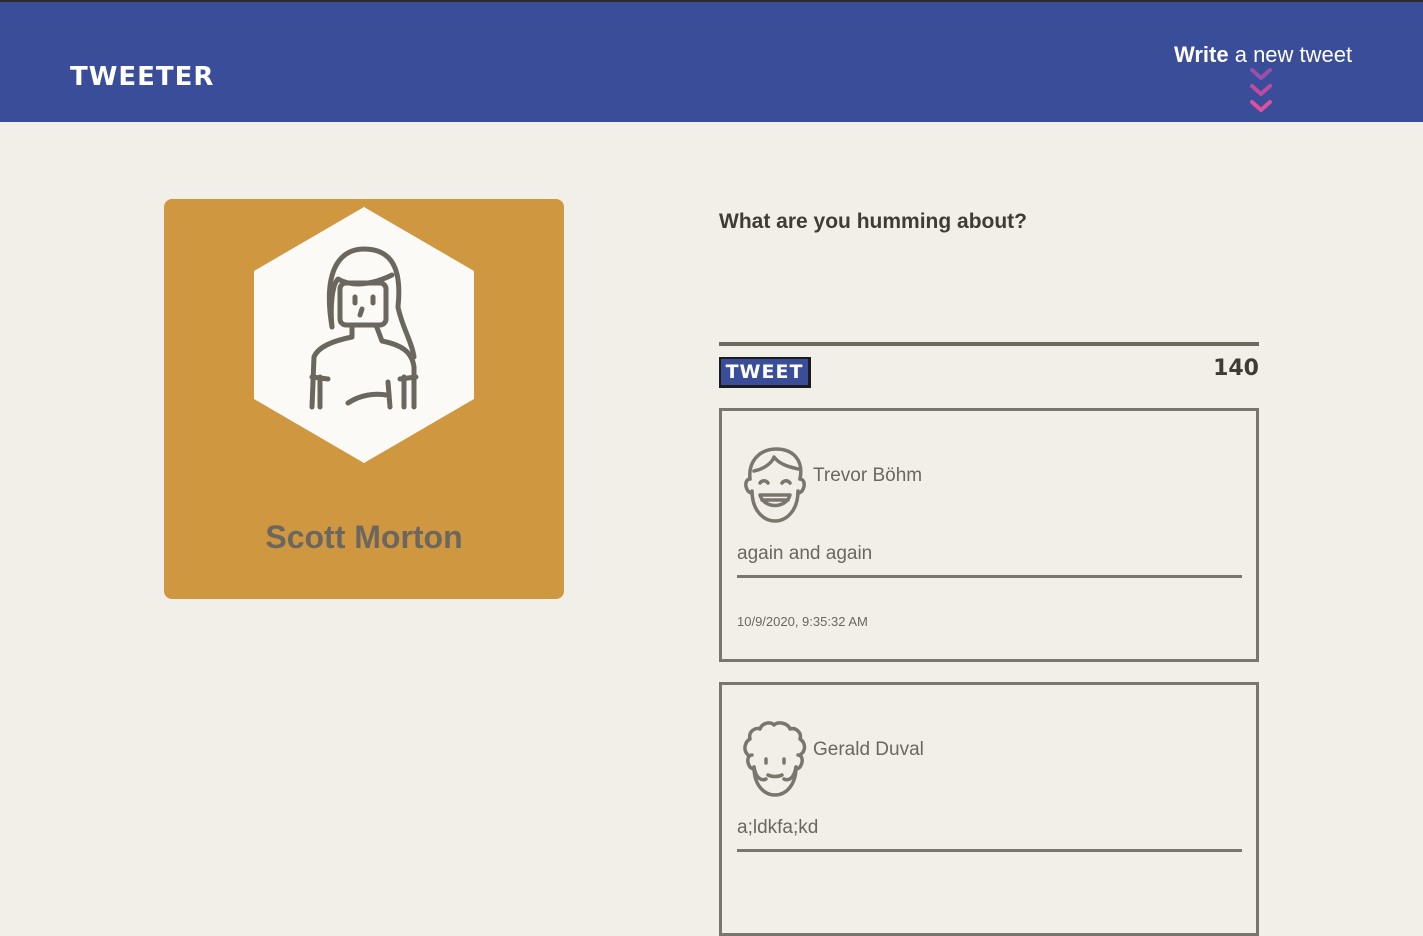 The image size is (1423, 936). What do you see at coordinates (778, 827) in the screenshot?
I see `tweet-content: a;ldkfa;kd` at bounding box center [778, 827].